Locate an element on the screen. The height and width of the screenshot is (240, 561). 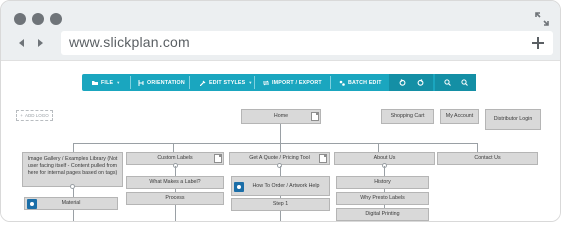
zoom-out-icon is located at coordinates (447, 82).